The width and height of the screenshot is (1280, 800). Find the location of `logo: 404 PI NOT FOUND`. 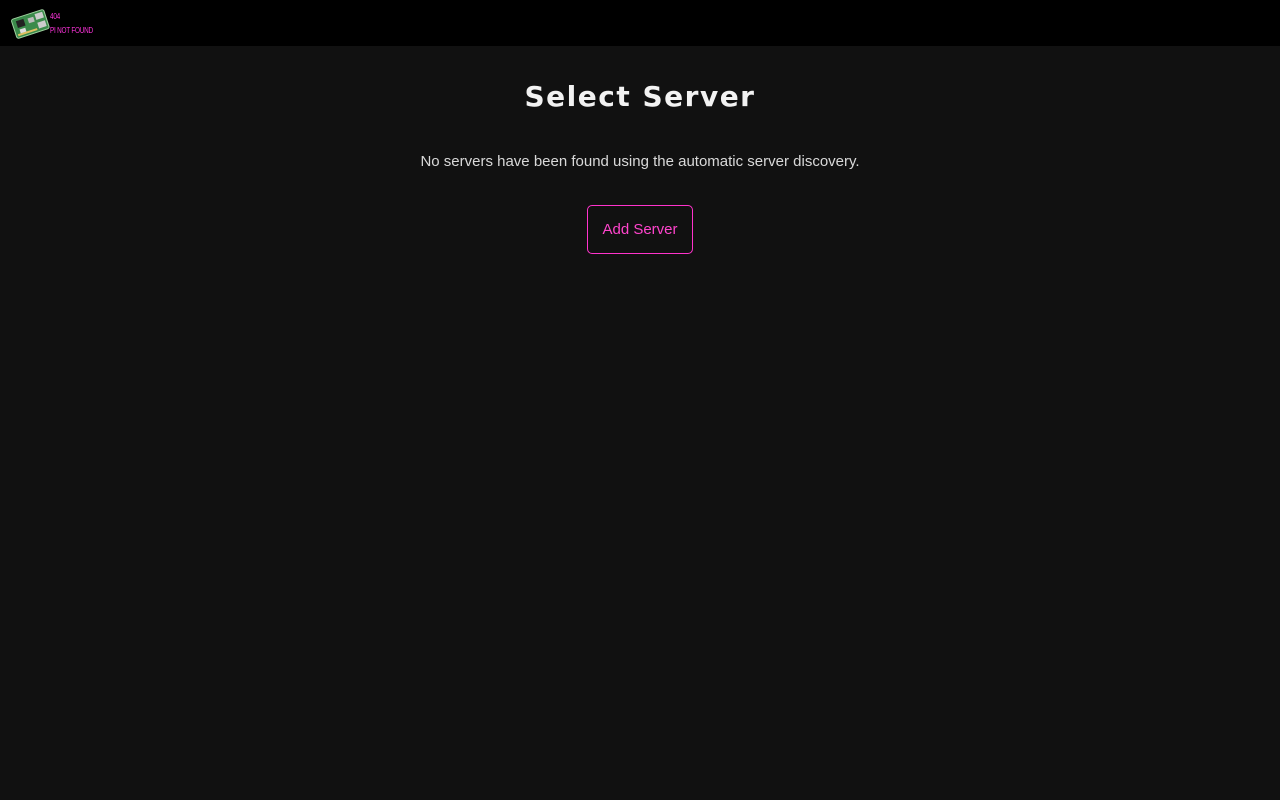

logo: 404 PI NOT FOUND is located at coordinates (55, 23).